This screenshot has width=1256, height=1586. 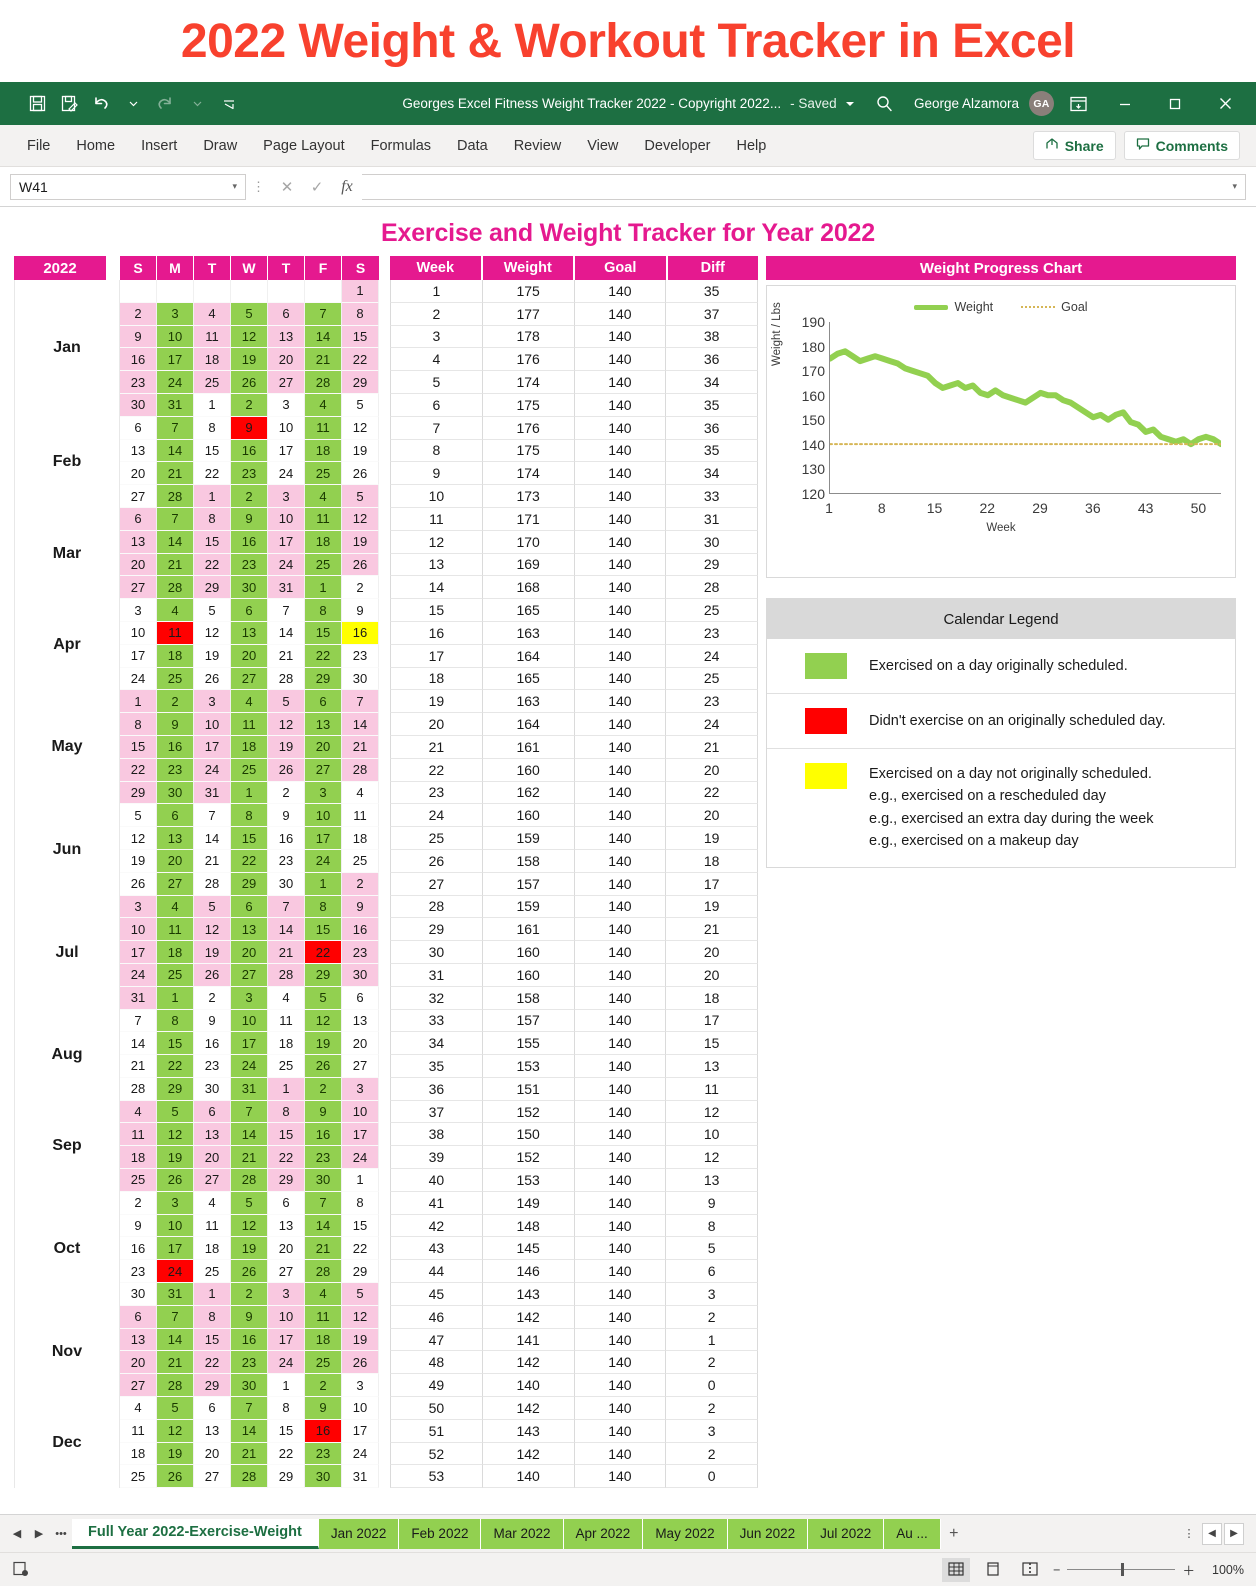 I want to click on calendar-day-cell: 3, so click(x=360, y=1386).